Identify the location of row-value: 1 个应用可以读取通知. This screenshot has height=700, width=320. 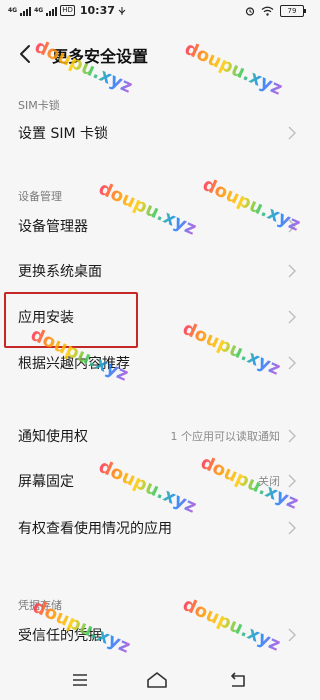
(225, 436).